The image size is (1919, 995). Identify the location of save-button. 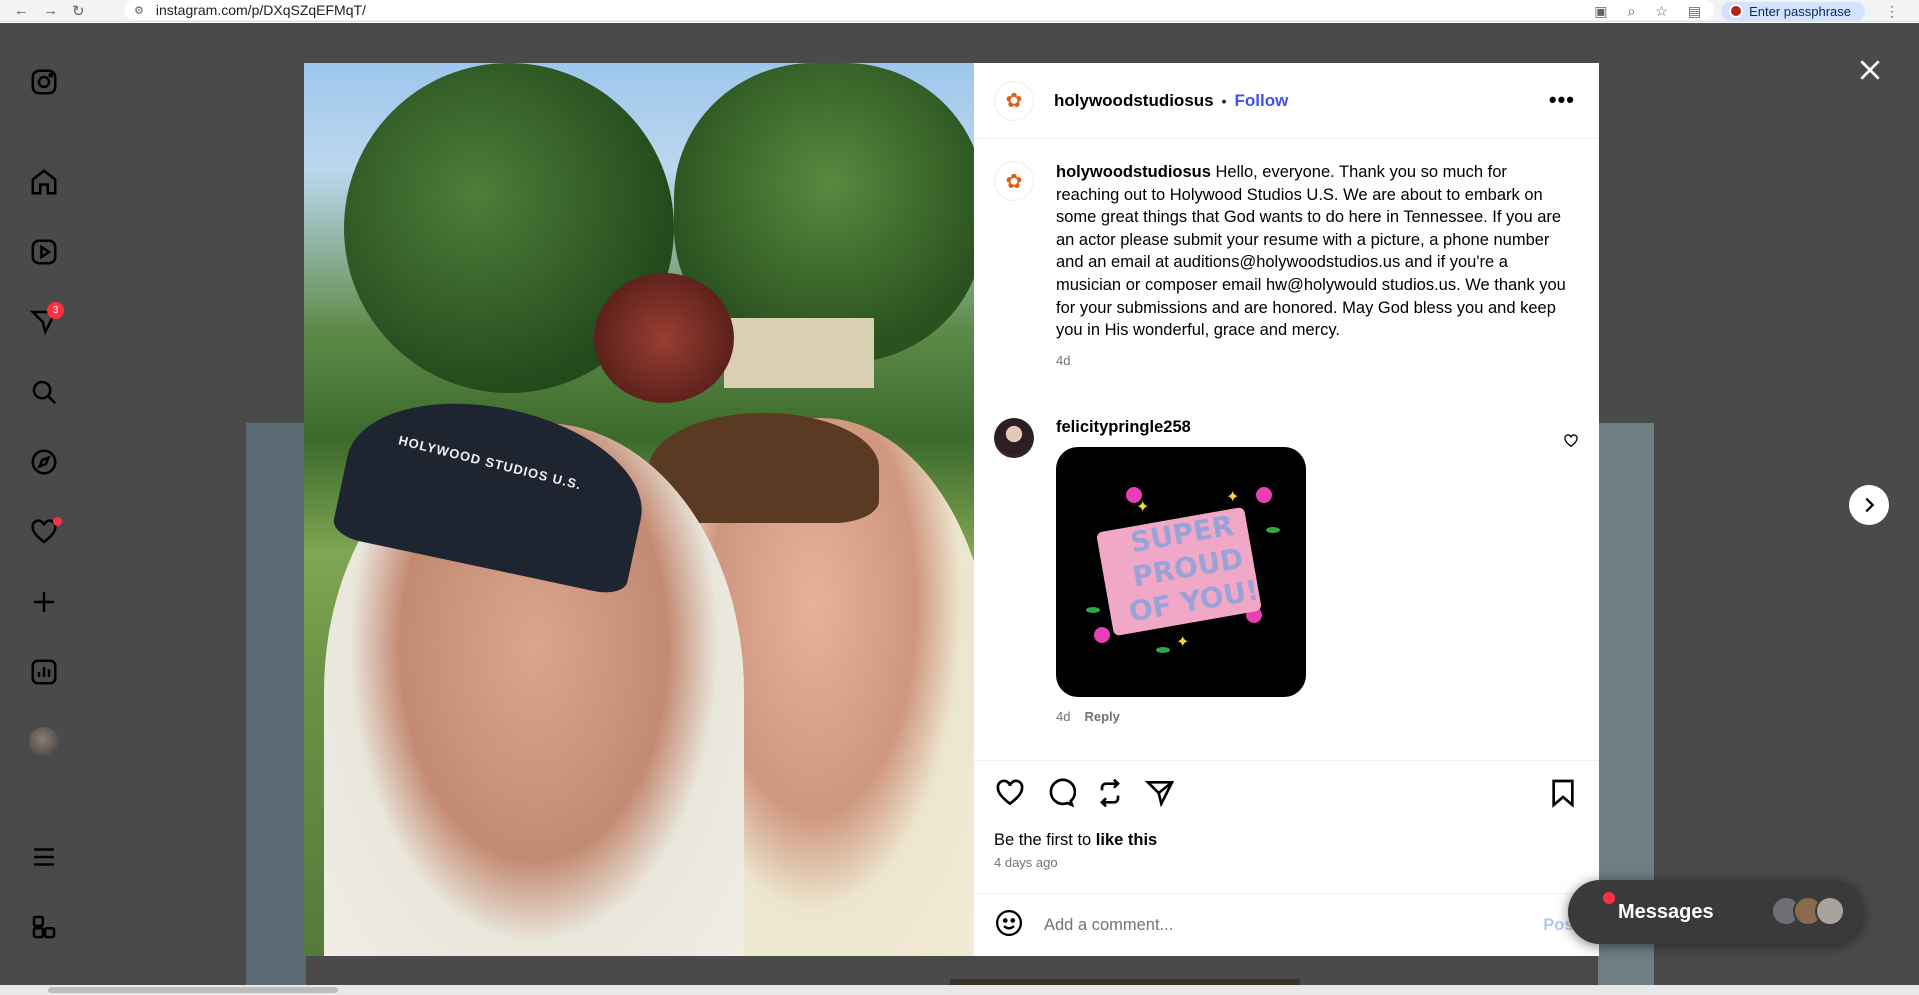
(1563, 795).